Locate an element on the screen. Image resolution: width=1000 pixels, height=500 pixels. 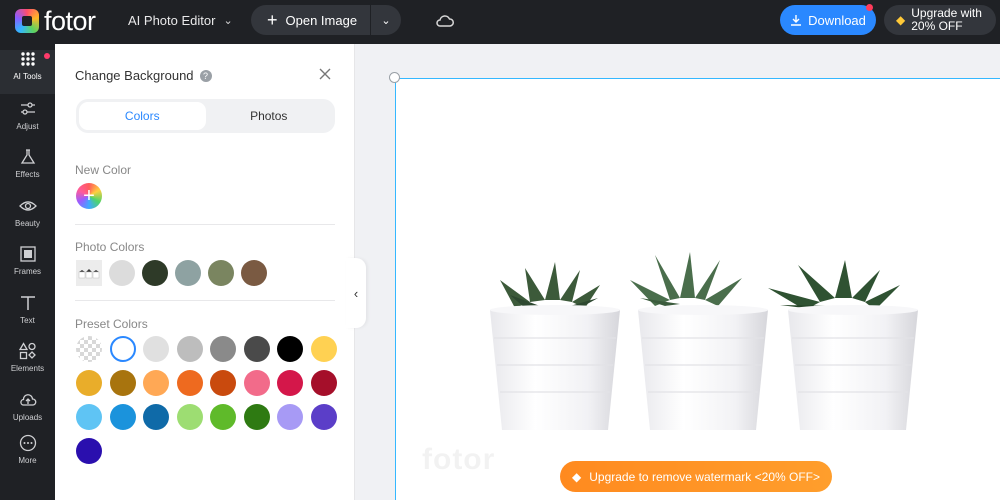
remove-watermark-button: ◆ Upgrade to remove watermark <20% OFF> is located at coordinates (696, 476).